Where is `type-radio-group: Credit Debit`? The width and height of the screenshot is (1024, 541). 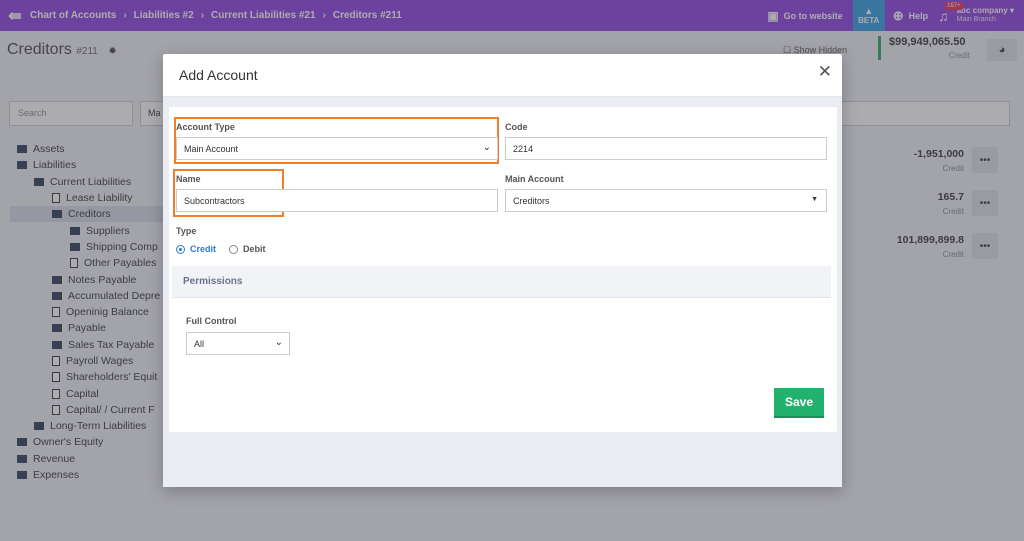 type-radio-group: Credit Debit is located at coordinates (225, 249).